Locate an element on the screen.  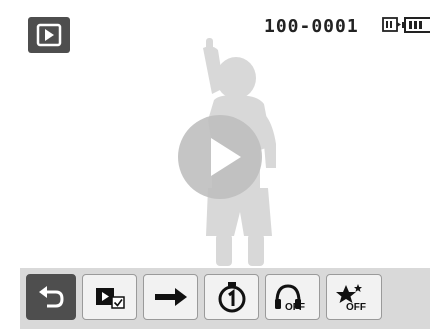
timer-one-icon is located at coordinates (231, 297).